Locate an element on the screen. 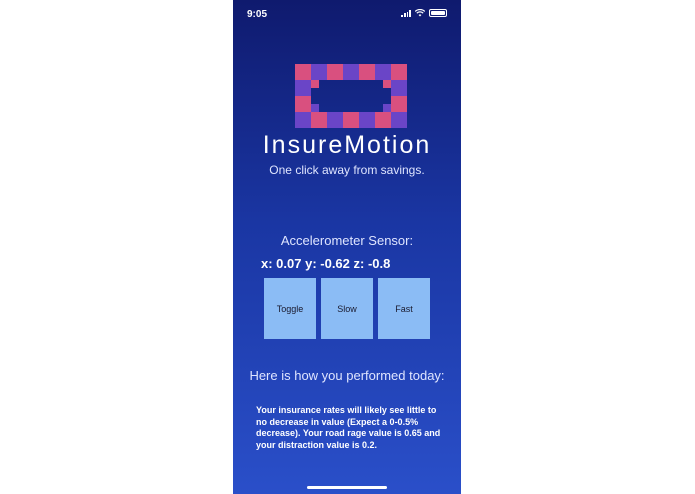  status-bar: 9:05 is located at coordinates (347, 11).